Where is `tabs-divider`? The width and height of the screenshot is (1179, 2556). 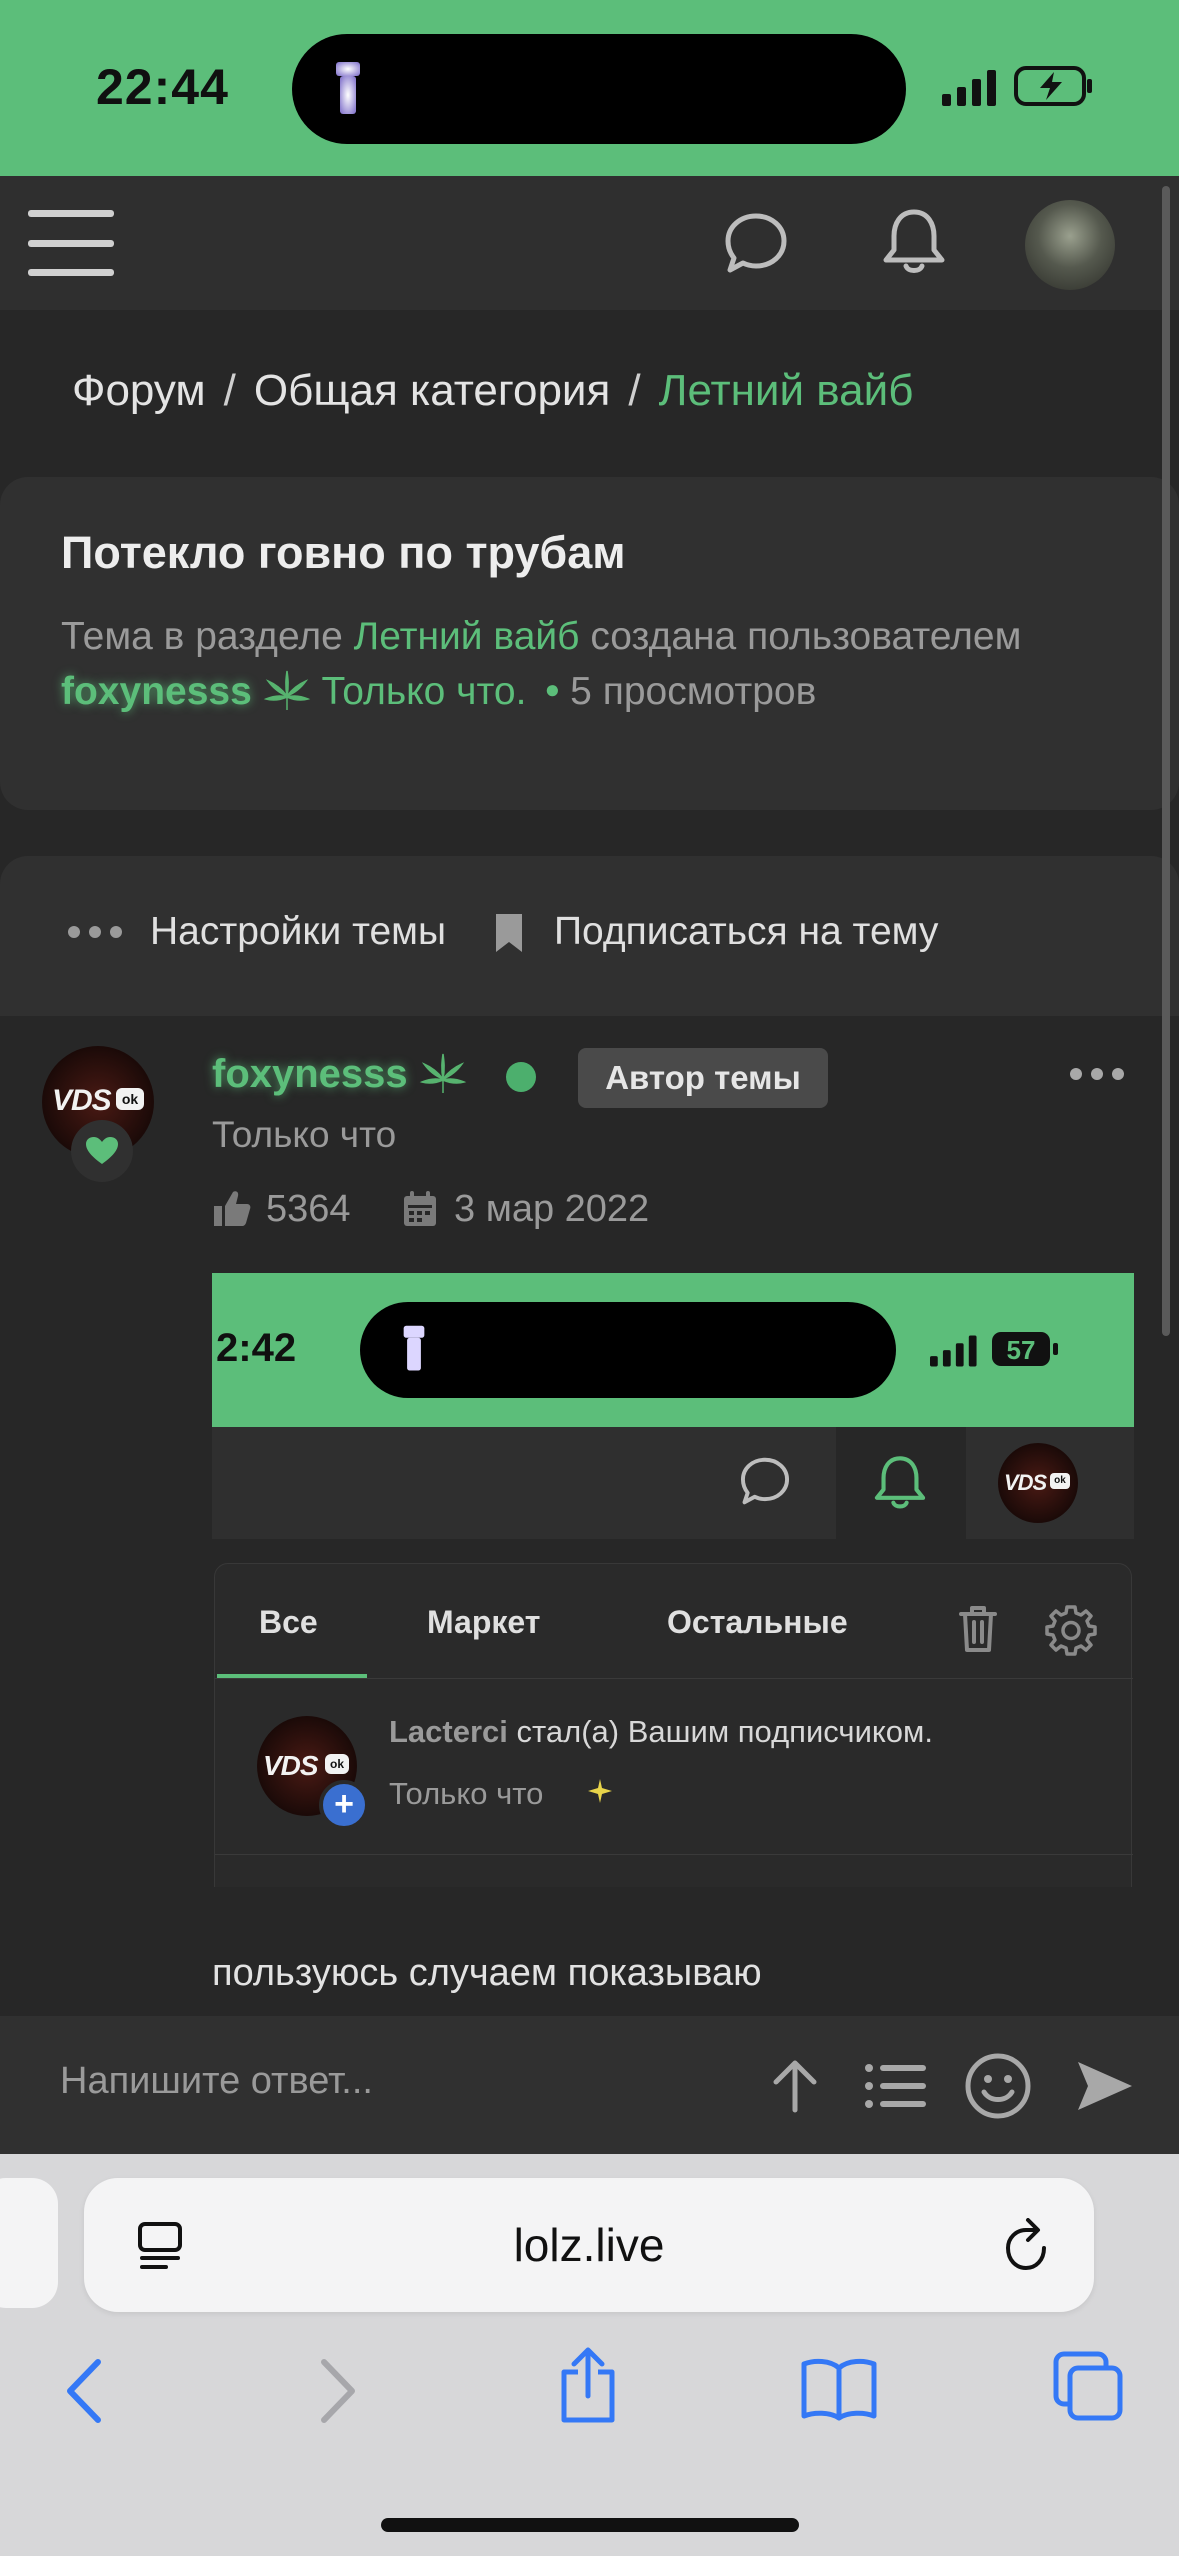 tabs-divider is located at coordinates (674, 1678).